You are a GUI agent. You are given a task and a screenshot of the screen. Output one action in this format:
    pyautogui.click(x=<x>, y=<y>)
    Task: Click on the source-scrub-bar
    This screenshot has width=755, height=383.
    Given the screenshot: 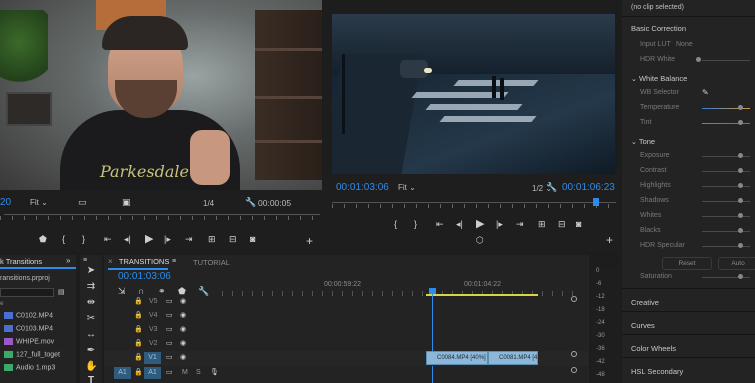 What is the action you would take?
    pyautogui.click(x=162, y=214)
    